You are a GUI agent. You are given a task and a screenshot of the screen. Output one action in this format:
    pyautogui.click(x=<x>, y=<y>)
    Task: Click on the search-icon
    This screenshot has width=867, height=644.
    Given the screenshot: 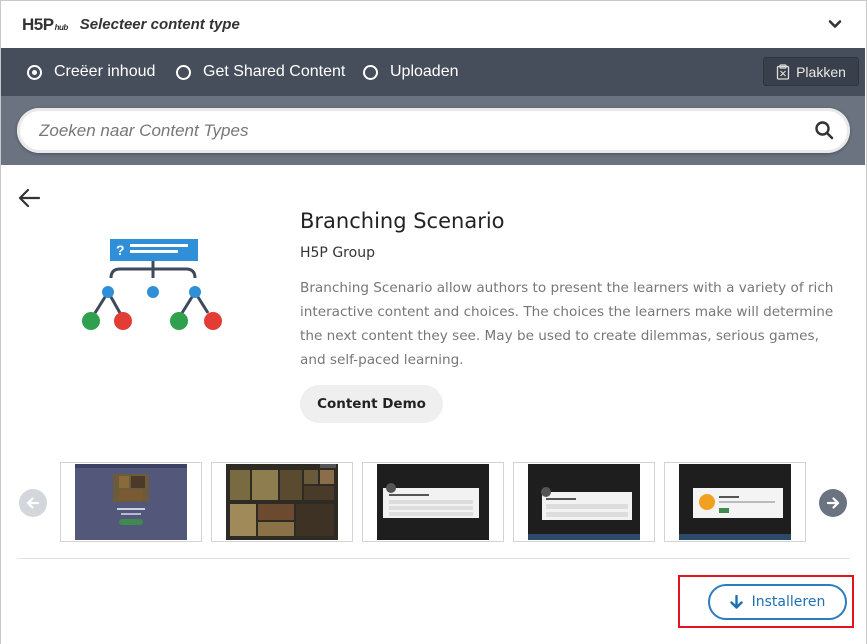 What is the action you would take?
    pyautogui.click(x=824, y=130)
    